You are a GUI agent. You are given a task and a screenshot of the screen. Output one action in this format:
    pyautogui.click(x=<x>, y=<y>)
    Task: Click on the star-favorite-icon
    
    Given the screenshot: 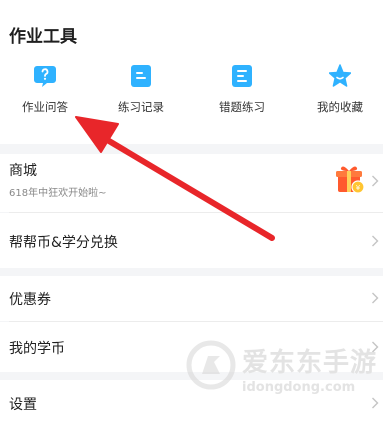 What is the action you would take?
    pyautogui.click(x=340, y=75)
    